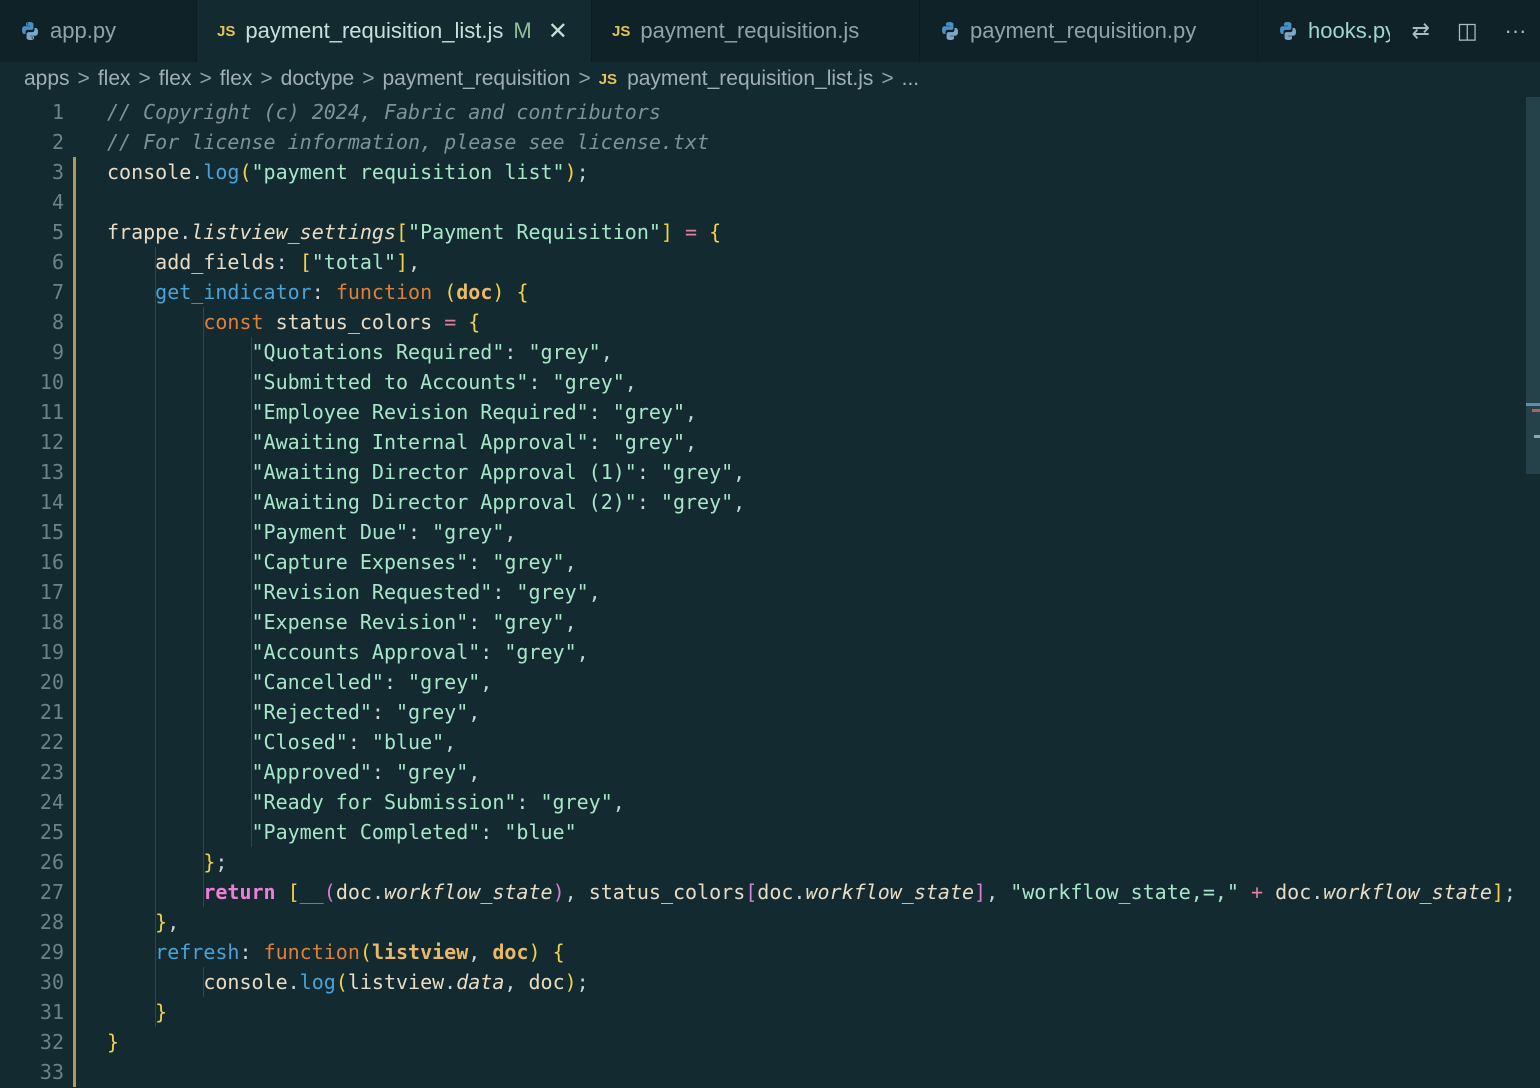  Describe the element at coordinates (760, 622) in the screenshot. I see `code-line: 18 "Expense Revision": "grey",` at that location.